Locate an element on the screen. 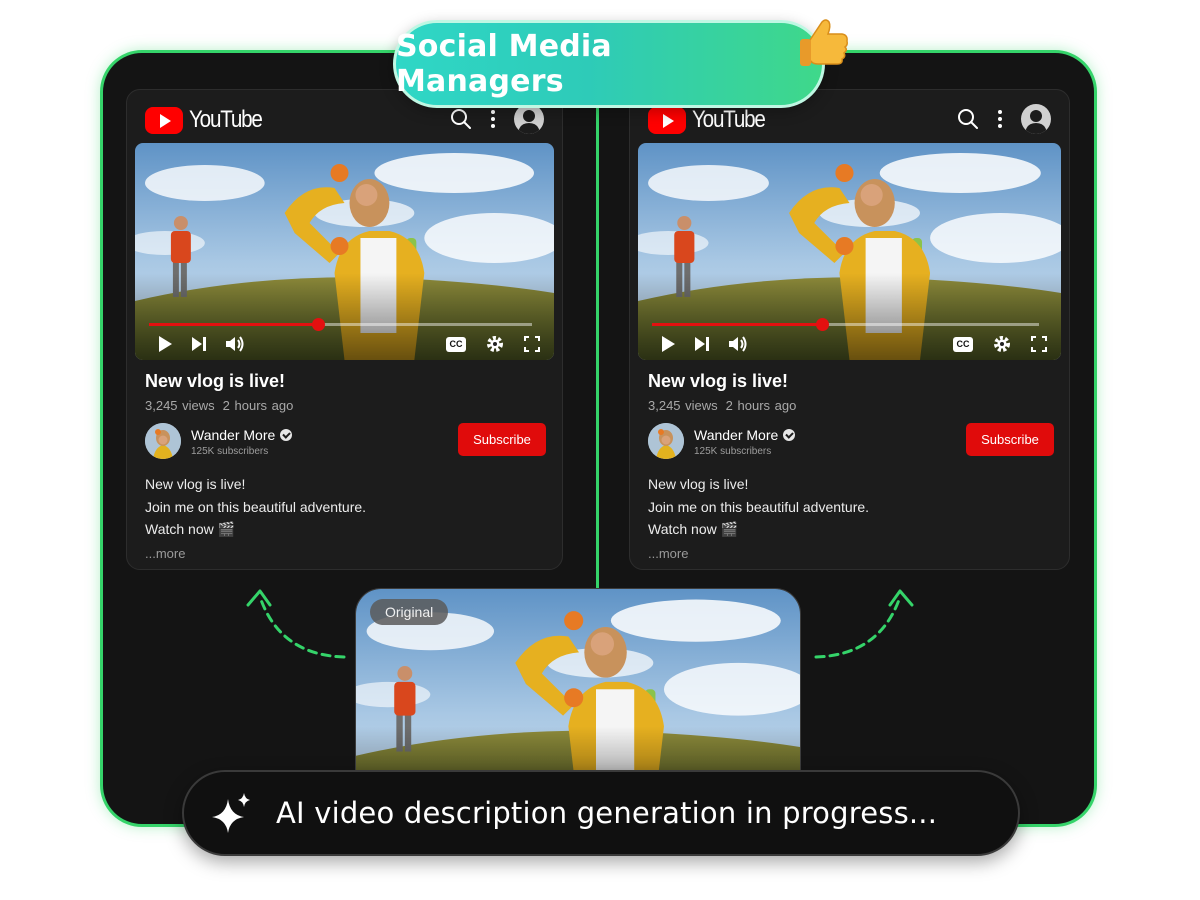  original-video-preview: Original is located at coordinates (578, 683).